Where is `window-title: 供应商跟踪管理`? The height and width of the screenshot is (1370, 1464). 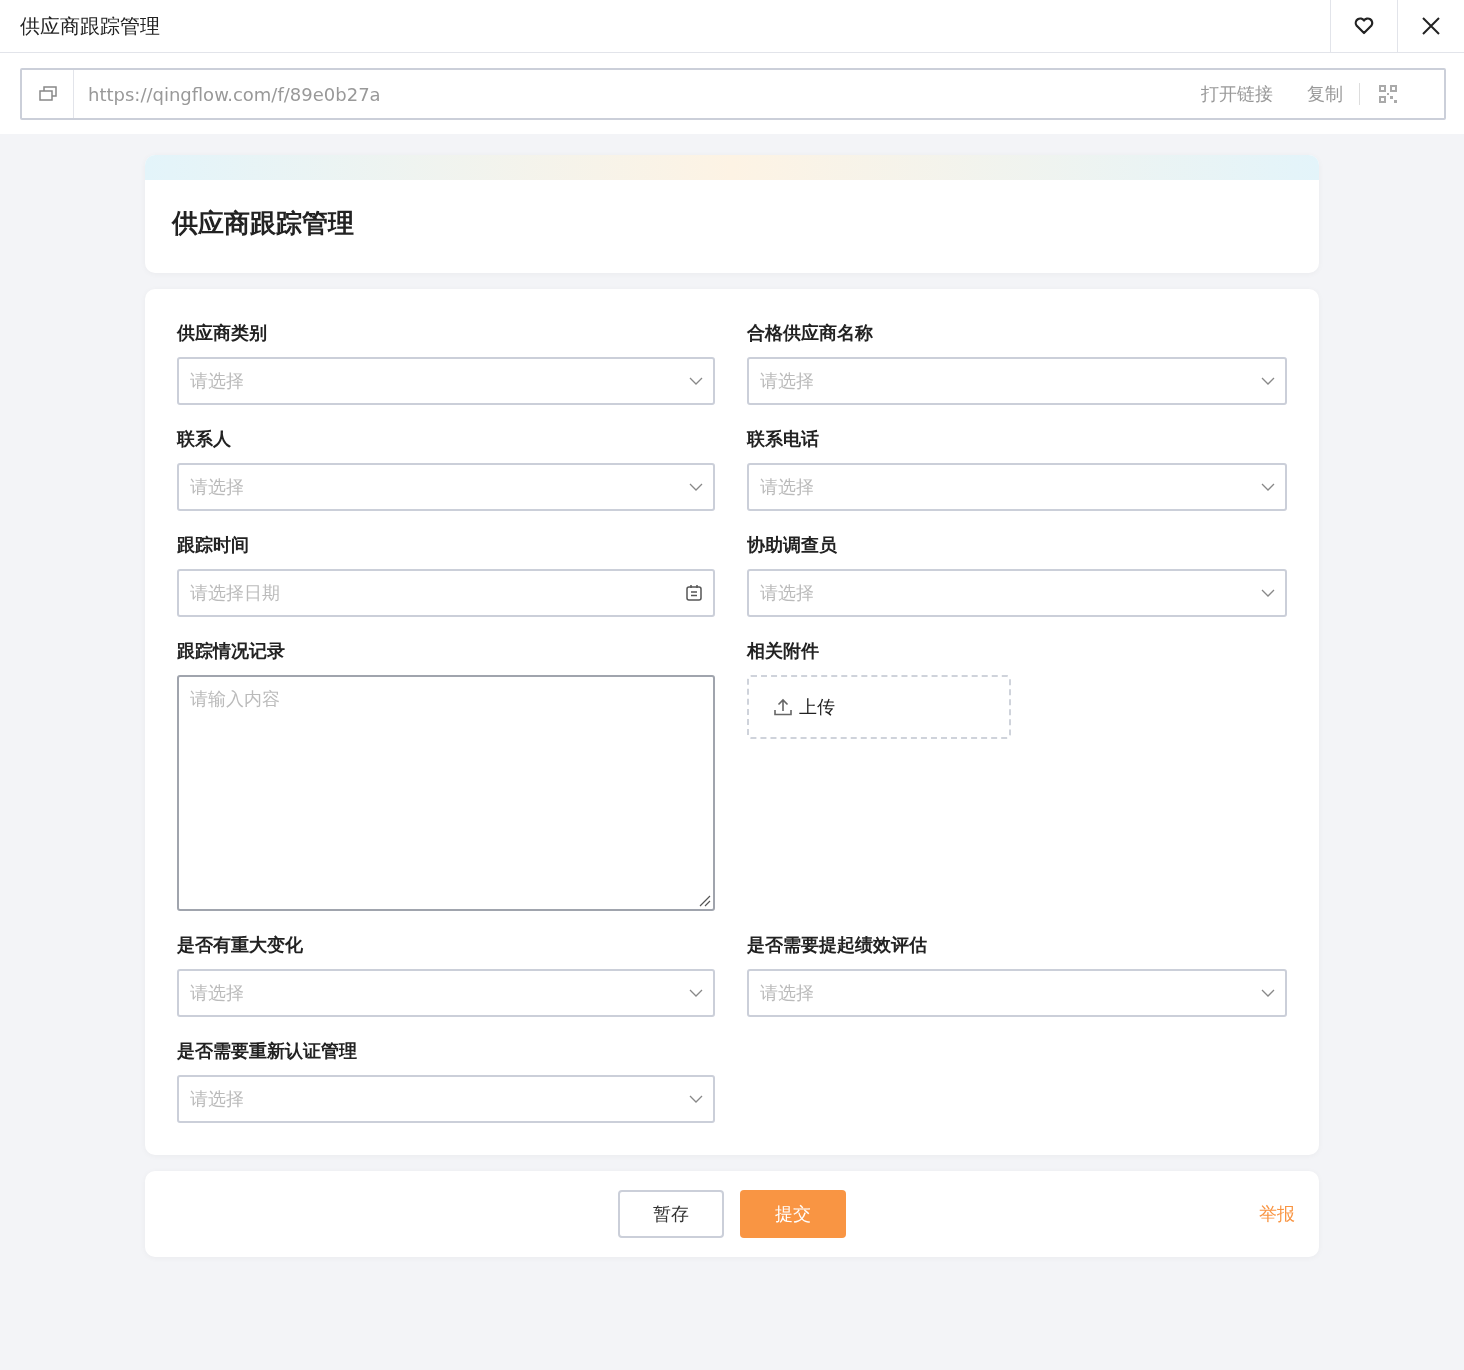 window-title: 供应商跟踪管理 is located at coordinates (90, 26).